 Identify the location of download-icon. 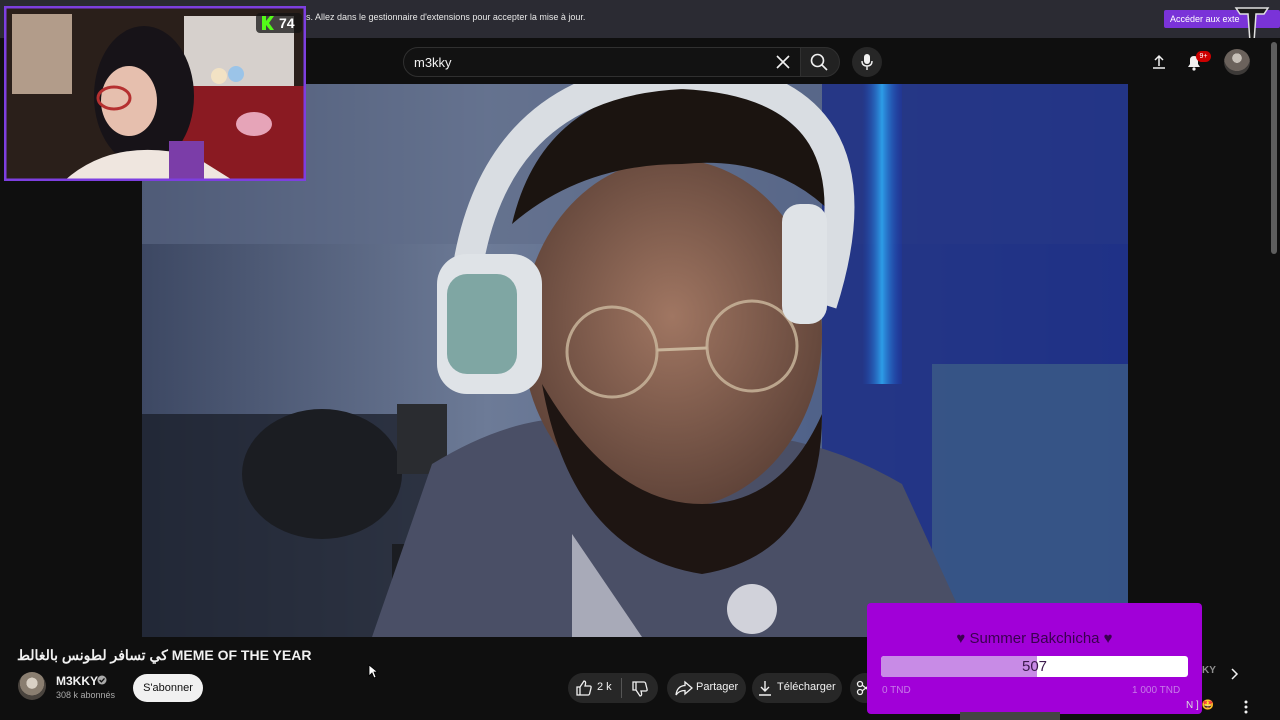
(765, 688).